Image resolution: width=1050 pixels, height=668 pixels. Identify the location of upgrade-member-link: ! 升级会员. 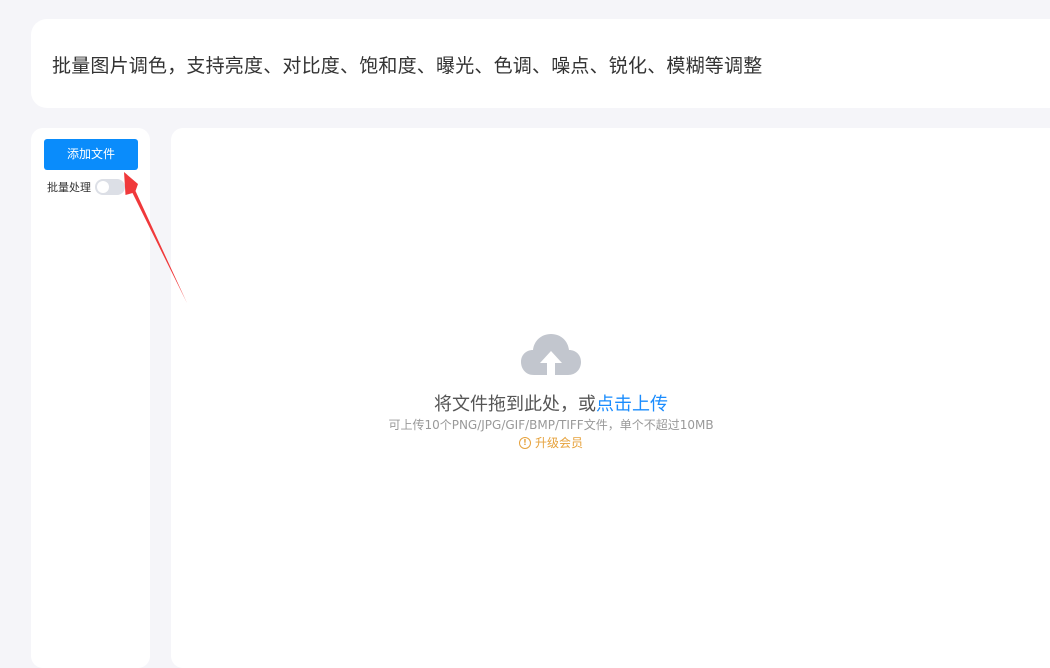
(525, 442).